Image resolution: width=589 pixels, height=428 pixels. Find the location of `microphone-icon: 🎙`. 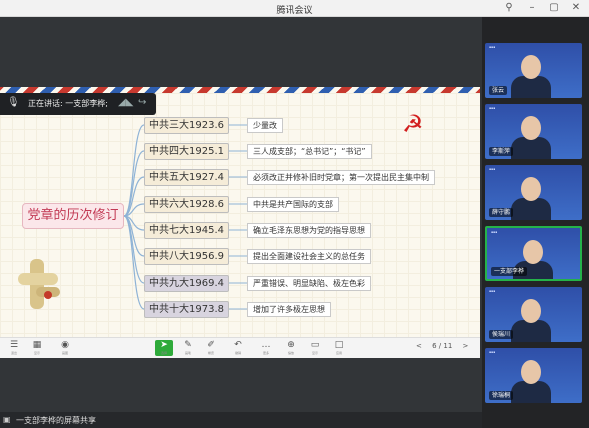

microphone-icon: 🎙 is located at coordinates (13, 102).